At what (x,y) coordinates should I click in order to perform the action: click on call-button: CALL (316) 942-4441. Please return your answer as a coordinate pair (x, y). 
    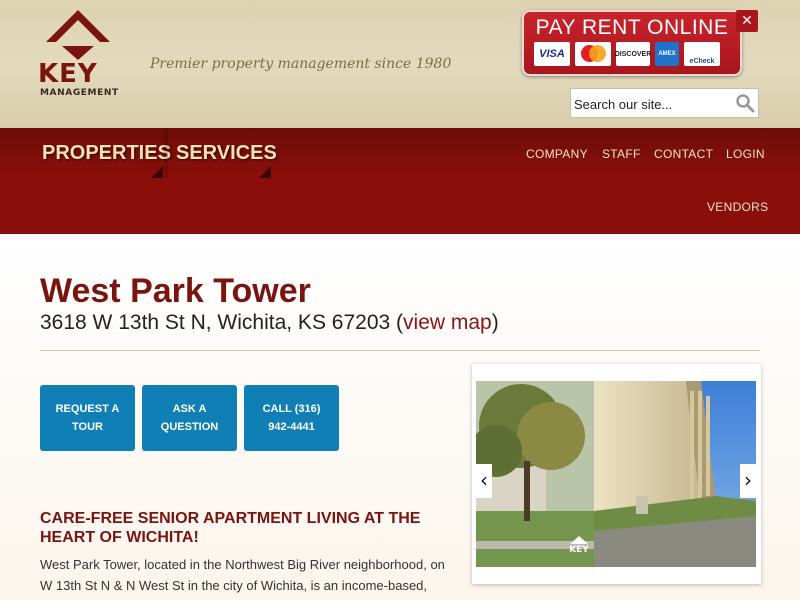
    Looking at the image, I should click on (291, 418).